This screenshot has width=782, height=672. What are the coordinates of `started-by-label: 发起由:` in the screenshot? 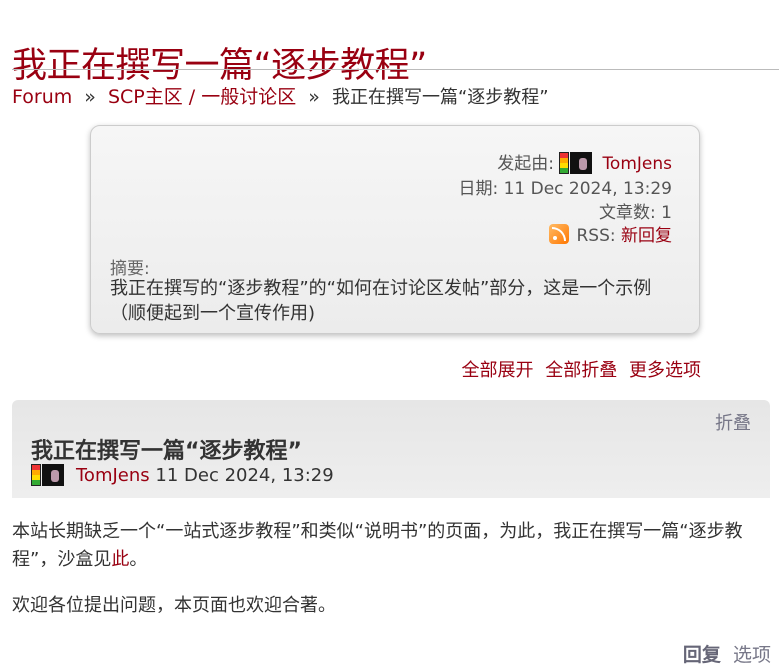 It's located at (526, 164).